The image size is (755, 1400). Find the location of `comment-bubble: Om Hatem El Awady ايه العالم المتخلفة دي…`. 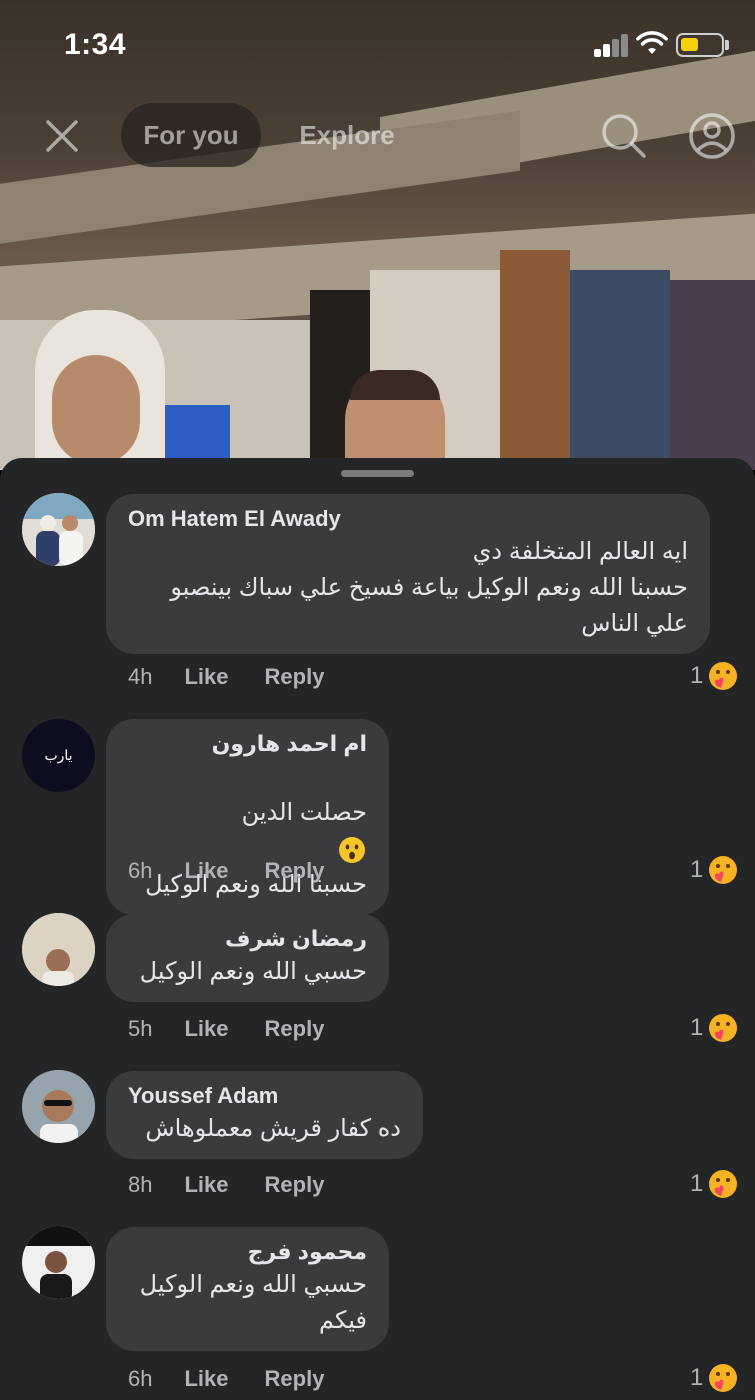

comment-bubble: Om Hatem El Awady ايه العالم المتخلفة دي… is located at coordinates (408, 574).